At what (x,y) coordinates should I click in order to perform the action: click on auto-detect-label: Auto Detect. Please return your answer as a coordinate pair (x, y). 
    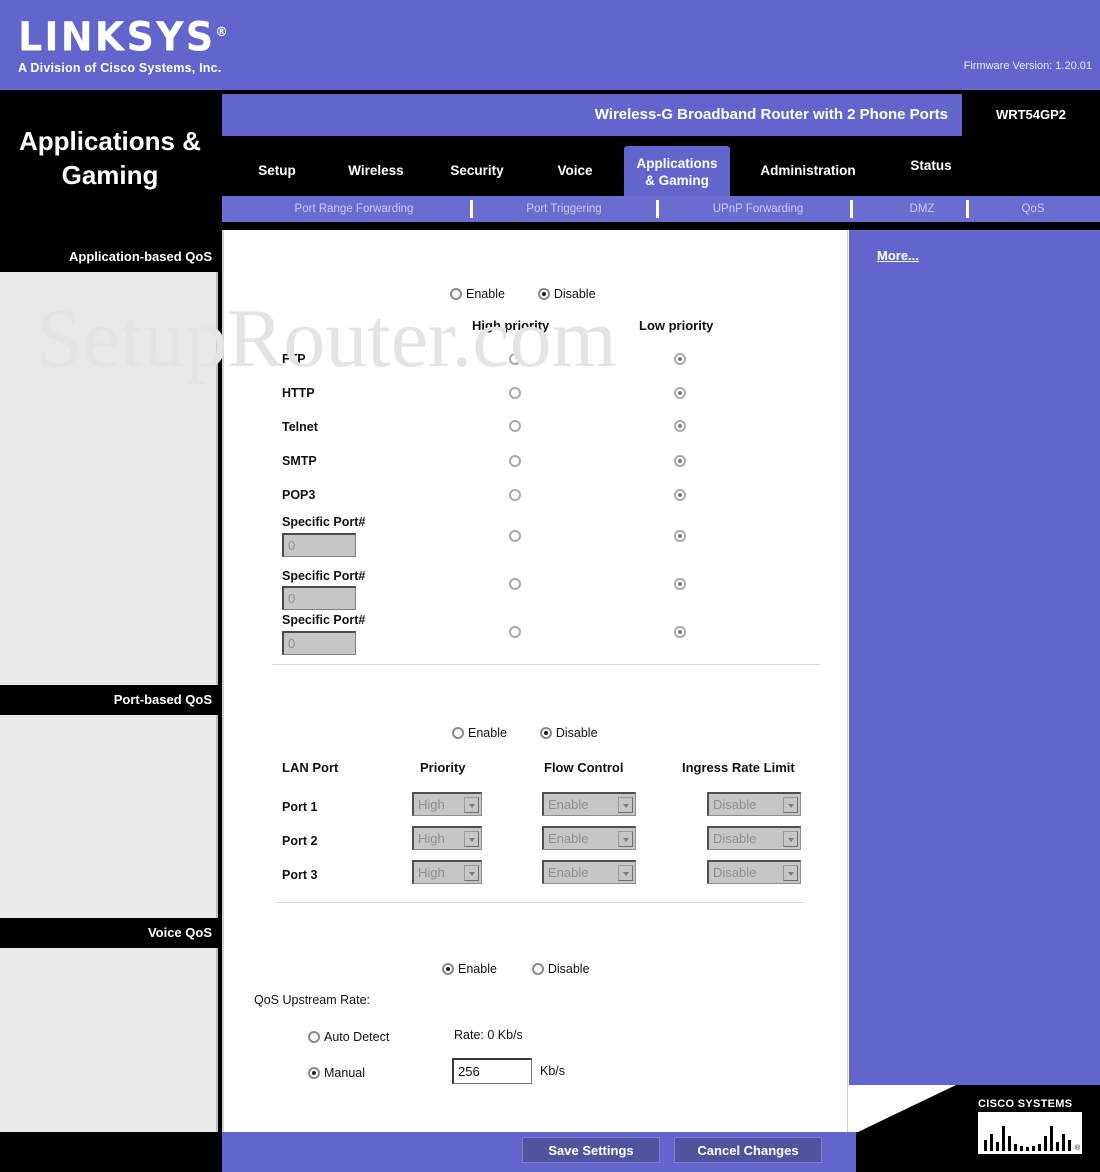
    Looking at the image, I should click on (357, 1037).